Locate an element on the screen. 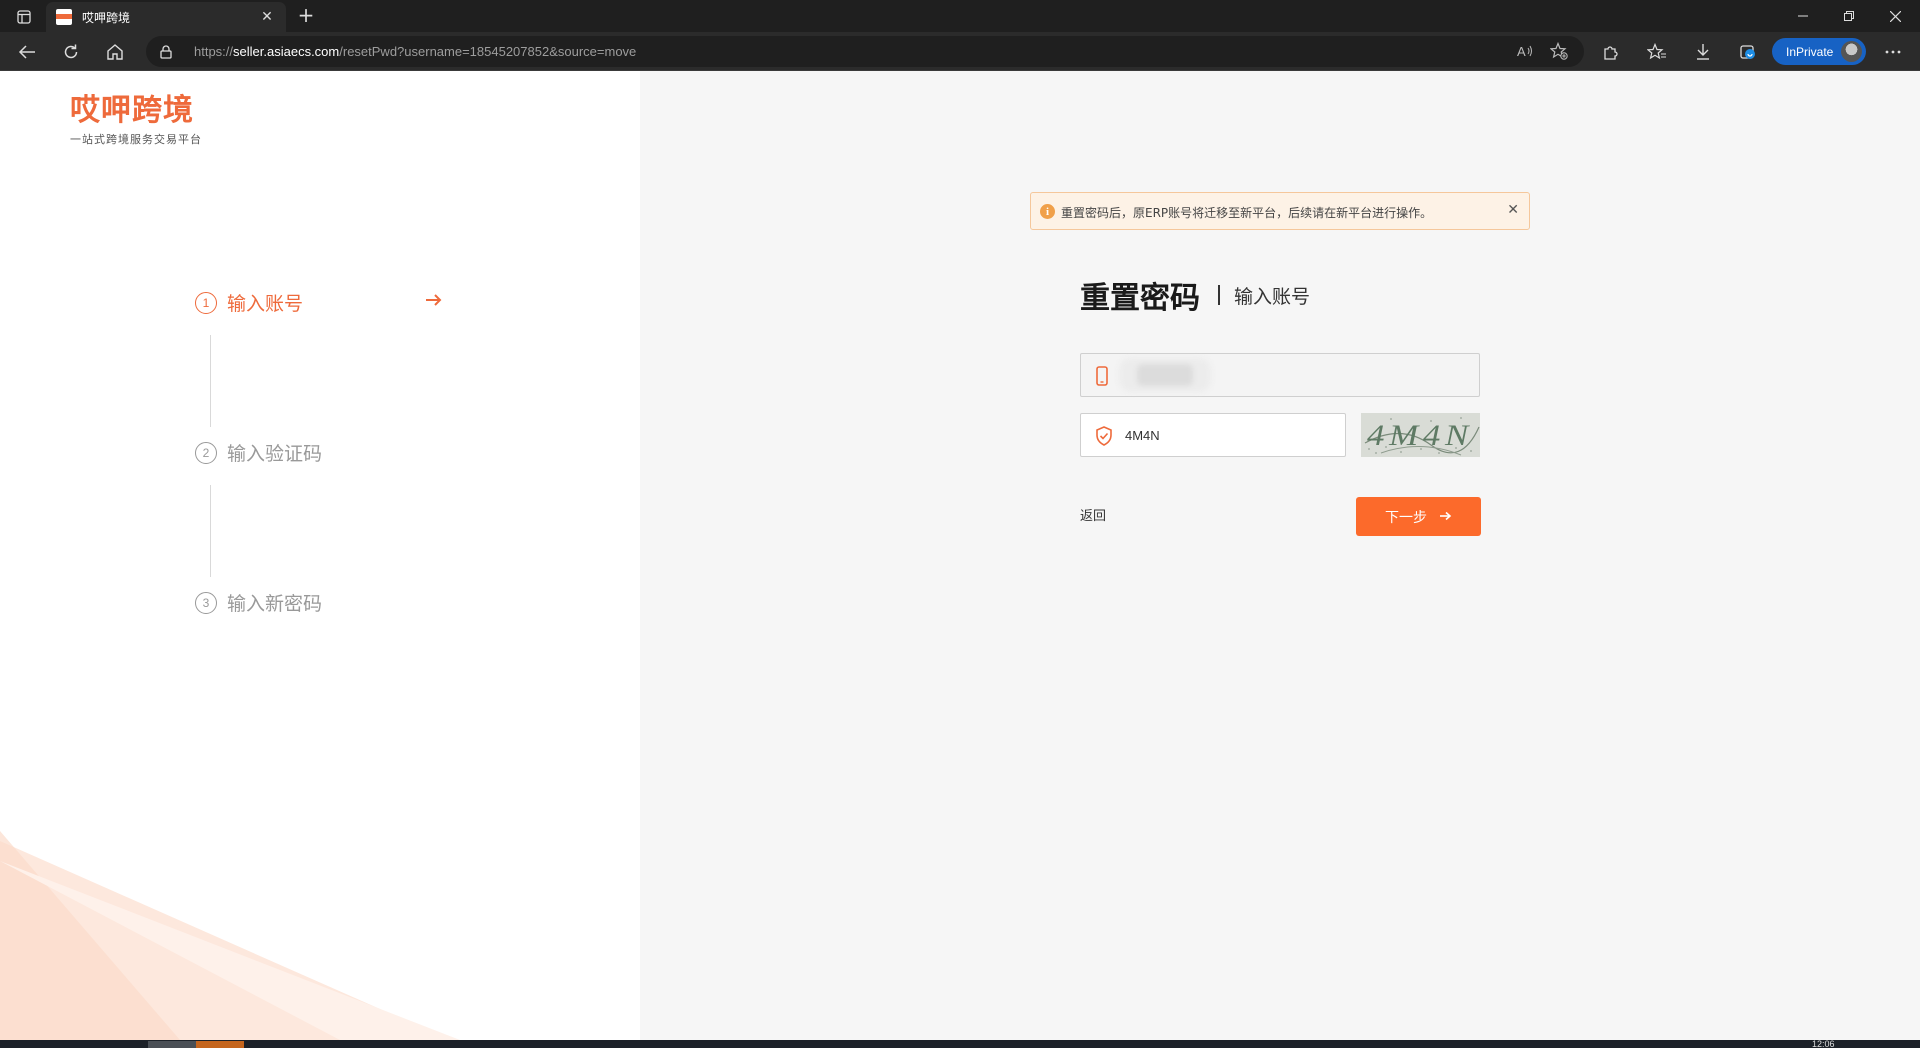  current-step-arrow-icon is located at coordinates (434, 301).